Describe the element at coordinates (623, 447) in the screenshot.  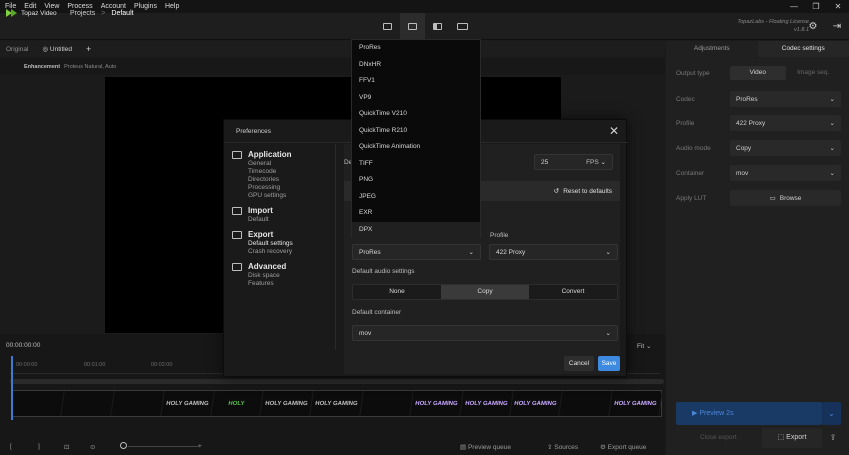
I see `export-queue-button: ⚙ Export queue` at that location.